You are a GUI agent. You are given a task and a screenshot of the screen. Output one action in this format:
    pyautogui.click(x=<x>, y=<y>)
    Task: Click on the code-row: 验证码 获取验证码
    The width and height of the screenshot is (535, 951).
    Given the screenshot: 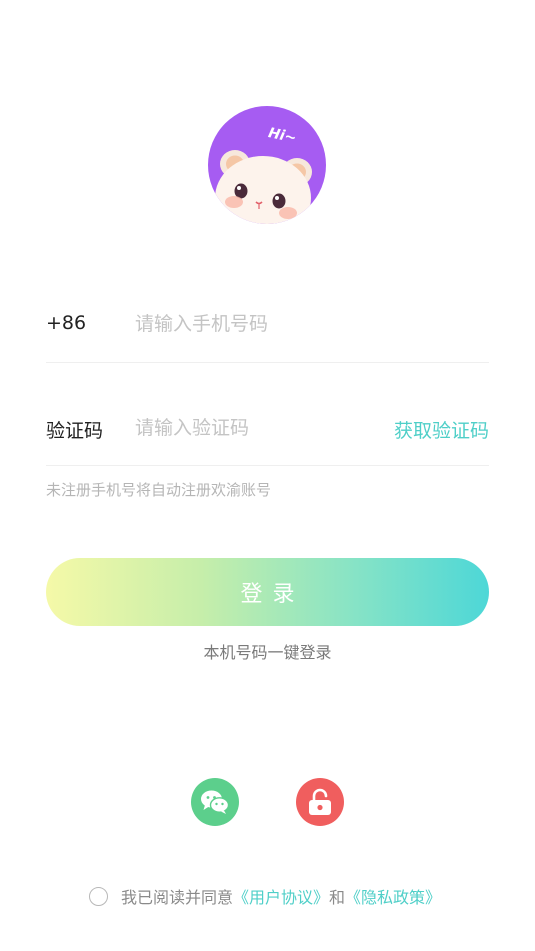 What is the action you would take?
    pyautogui.click(x=267, y=428)
    